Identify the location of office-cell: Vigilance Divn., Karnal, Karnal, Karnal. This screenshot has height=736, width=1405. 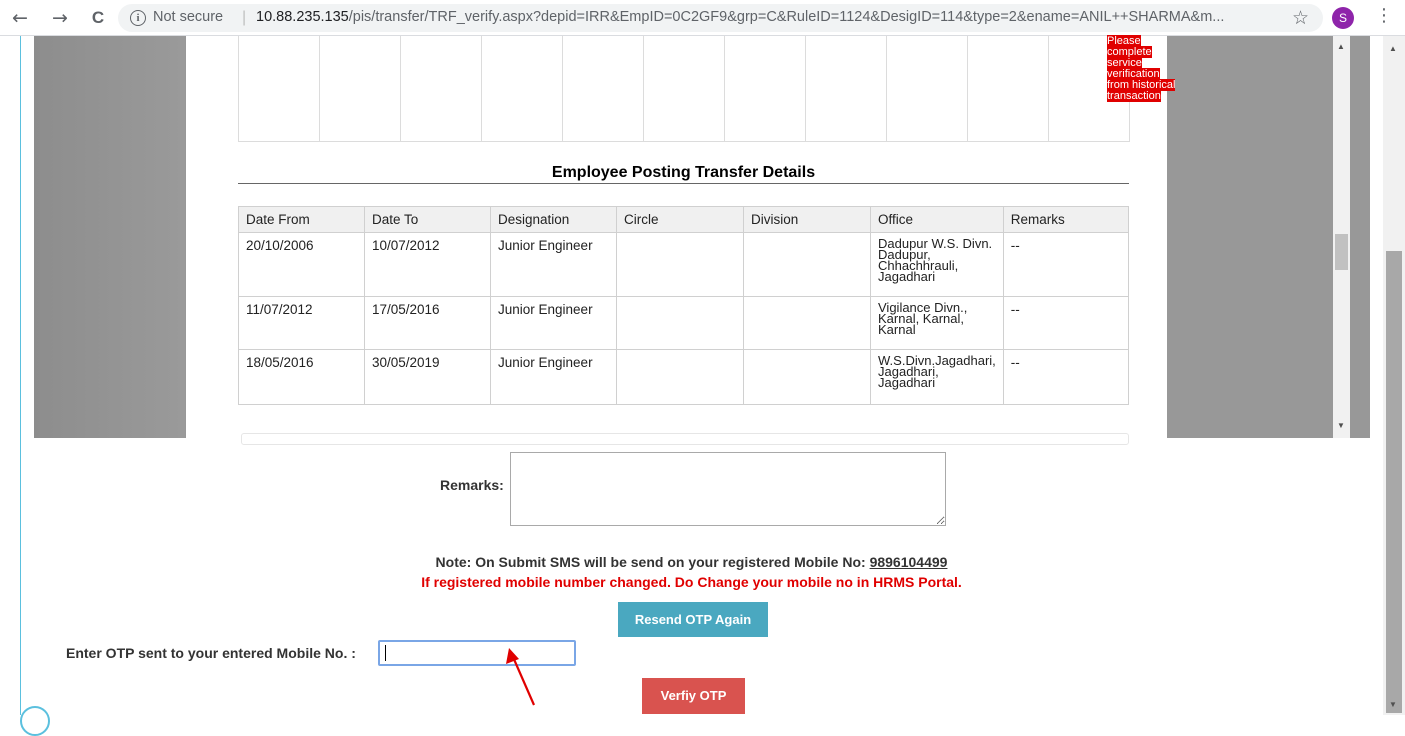
(937, 323).